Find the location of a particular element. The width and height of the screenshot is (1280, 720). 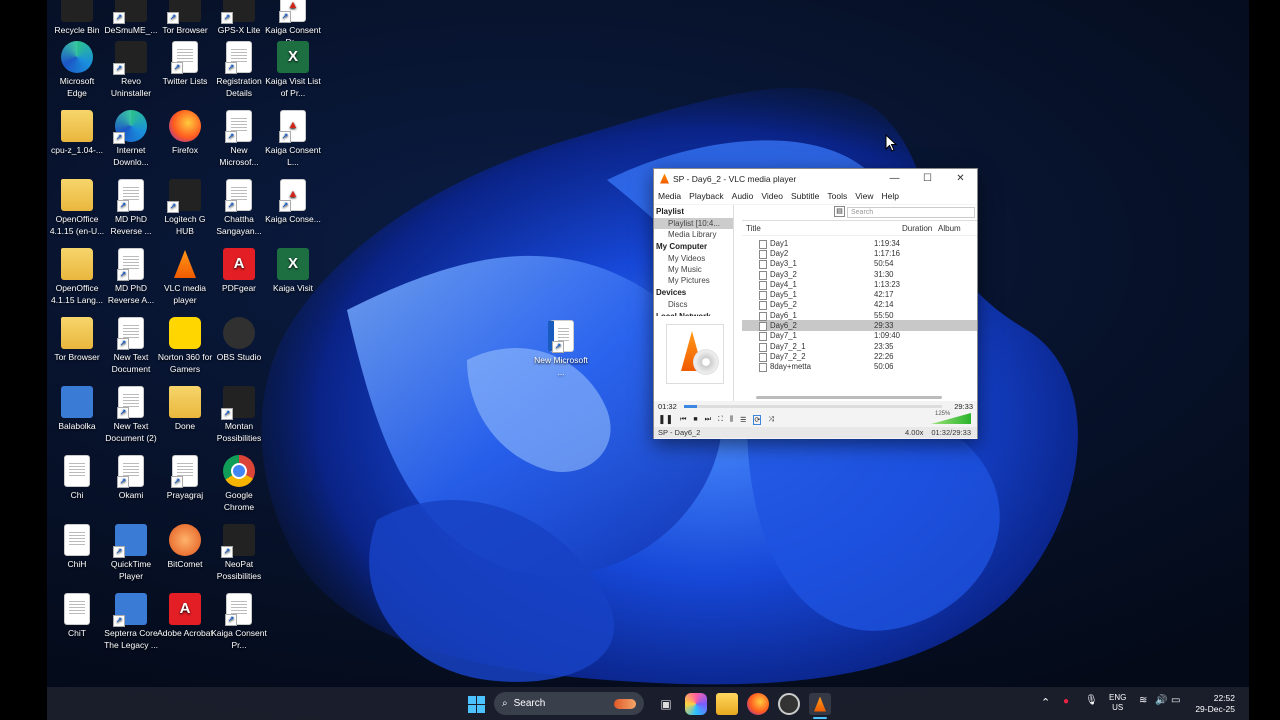

desktop-icon: NeoPat Possibilities is located at coordinates (239, 553).